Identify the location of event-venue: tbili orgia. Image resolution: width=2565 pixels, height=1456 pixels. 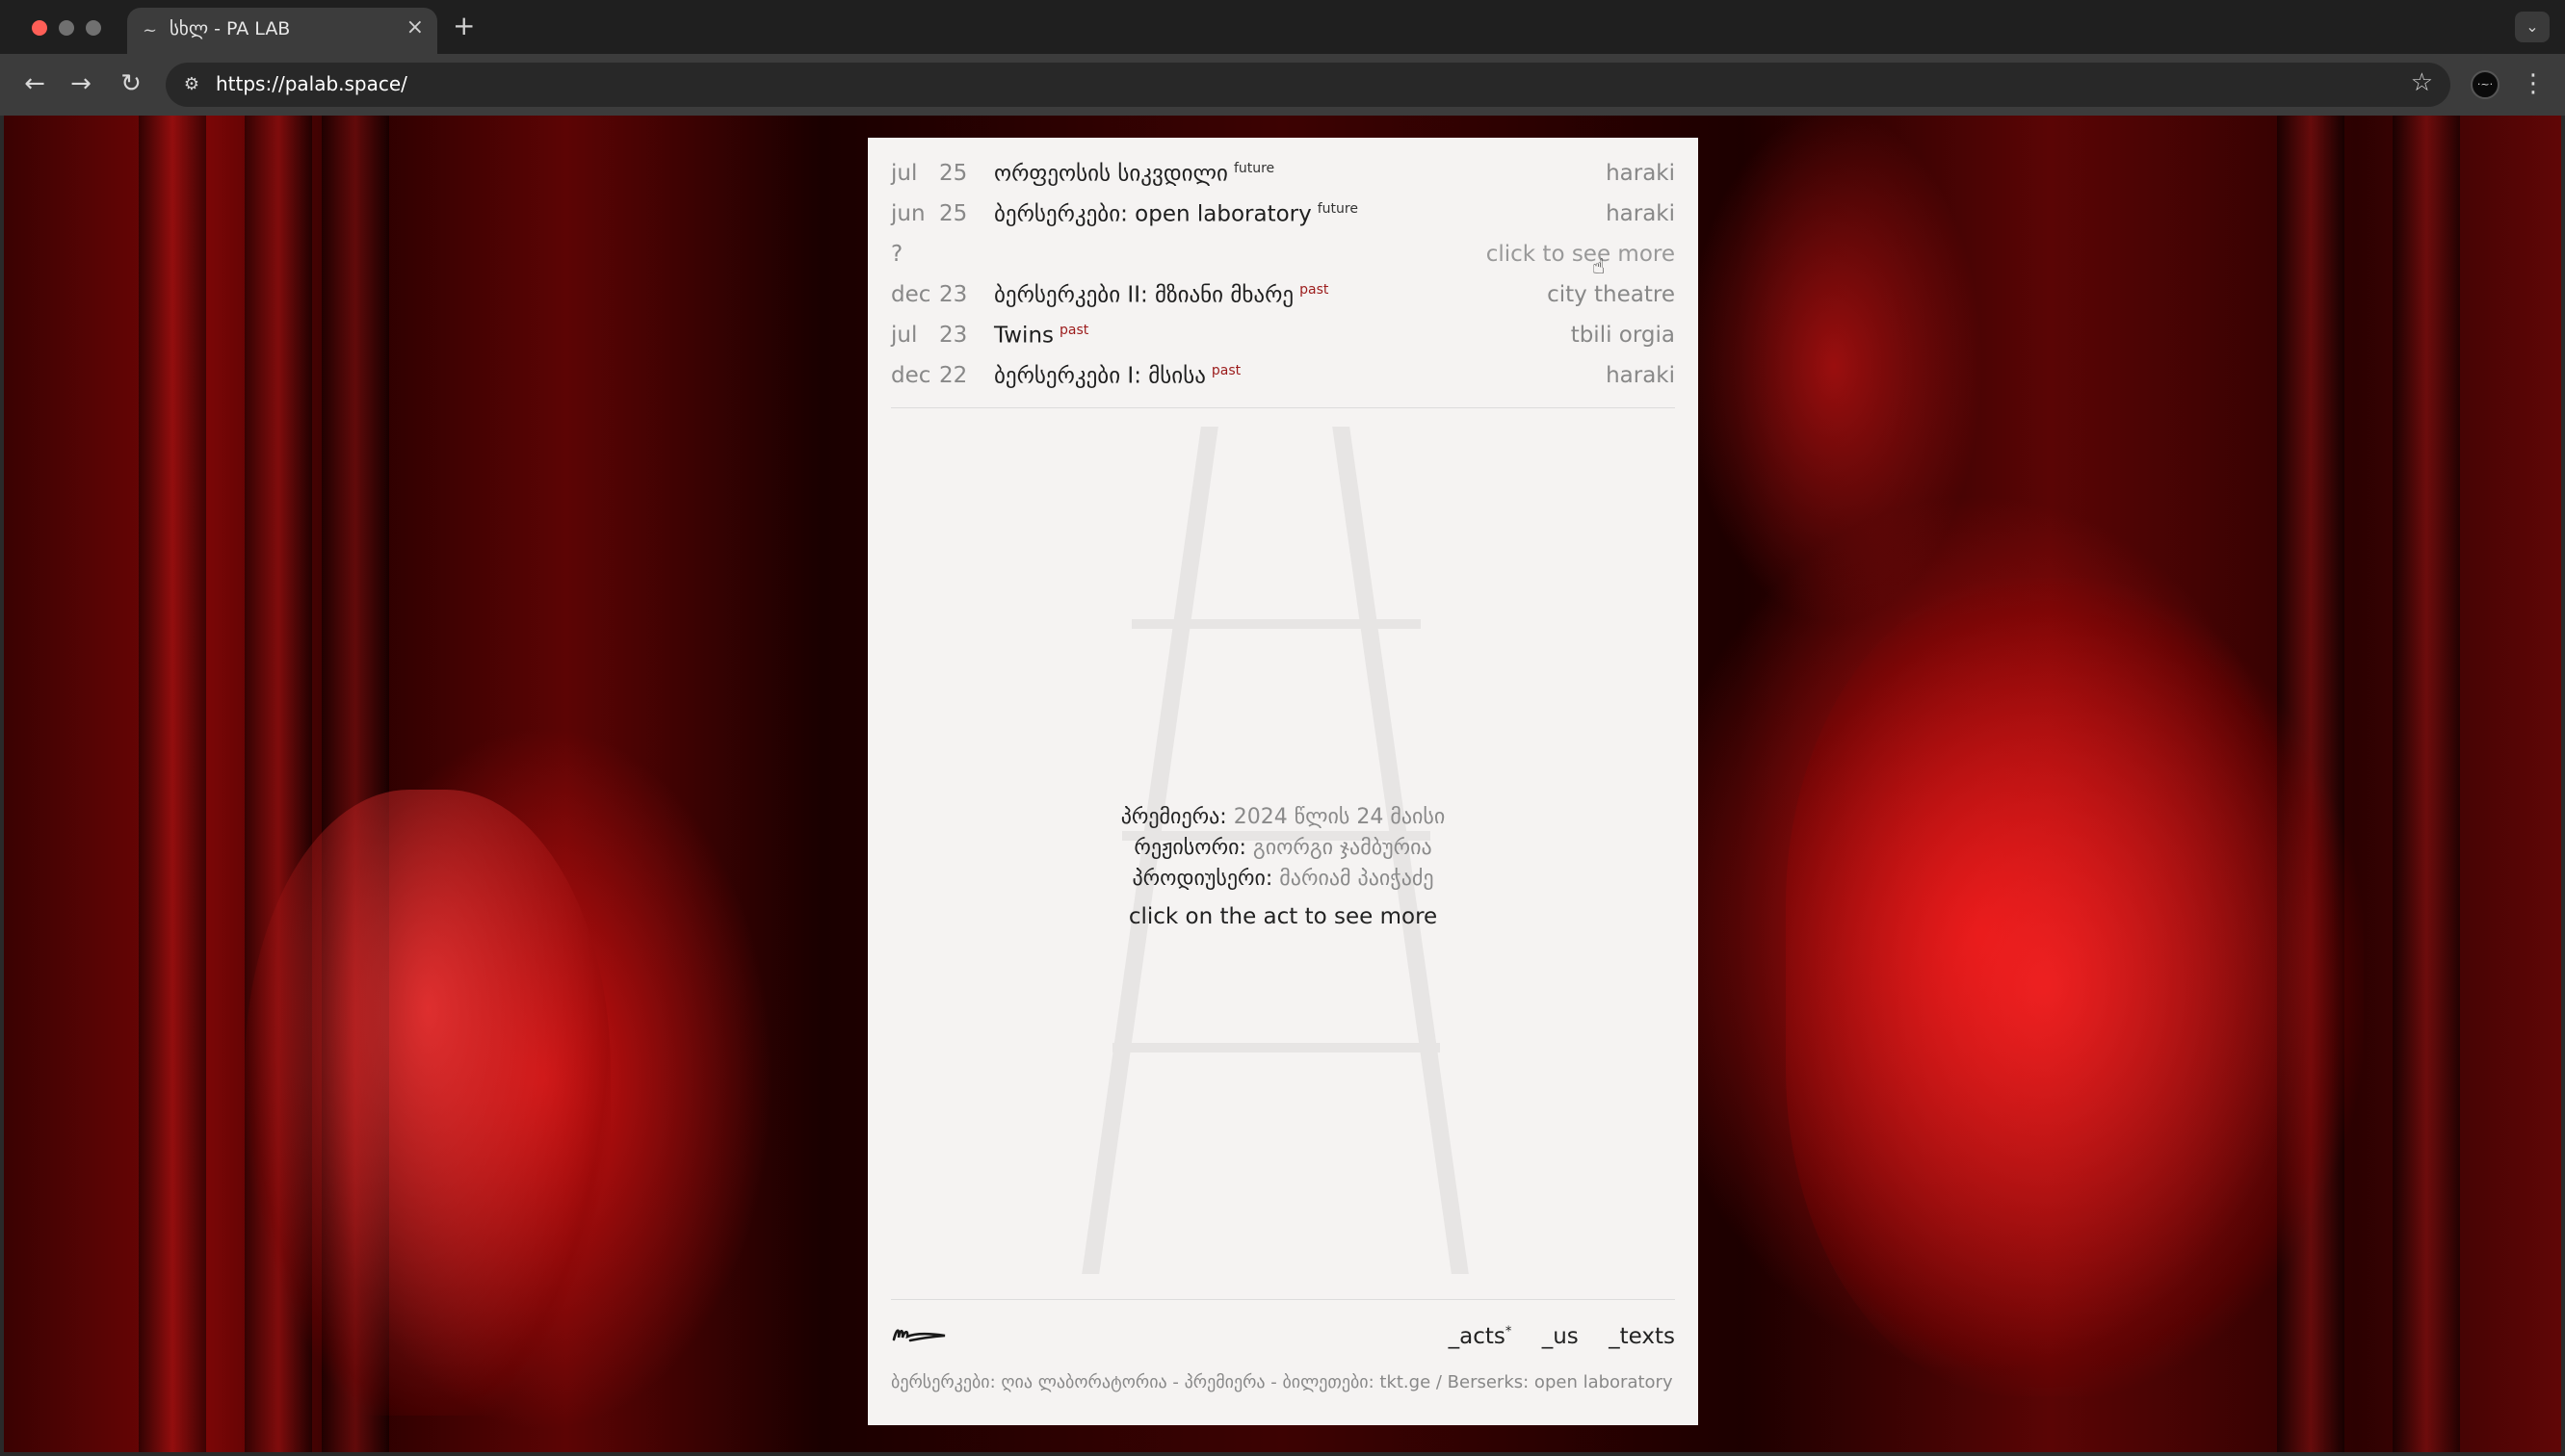
(1623, 335).